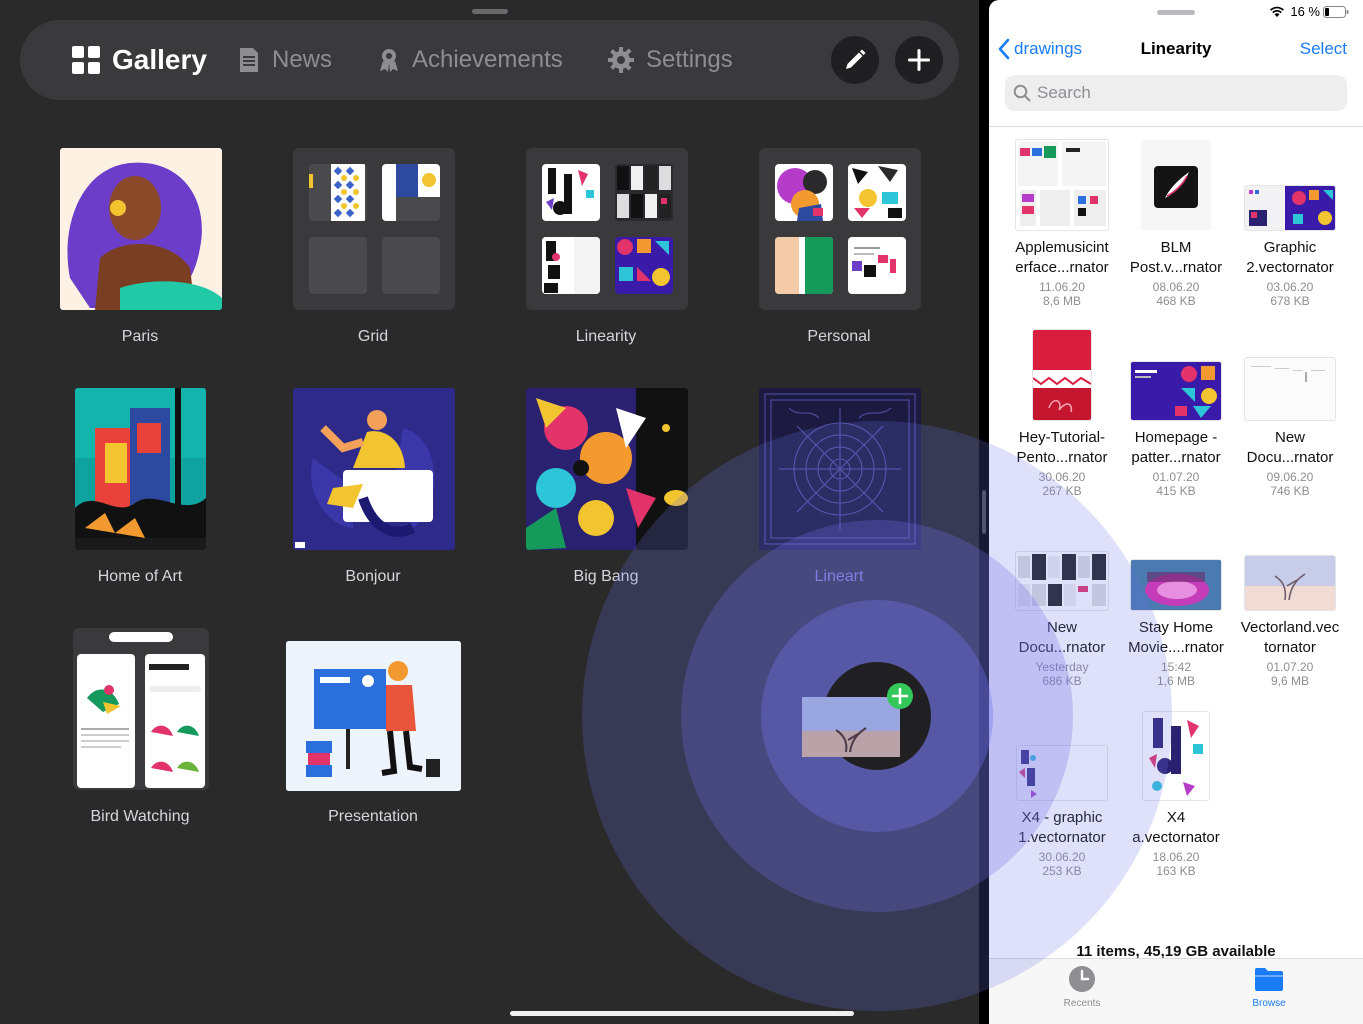 This screenshot has height=1024, width=1363. What do you see at coordinates (621, 60) in the screenshot?
I see `gear-icon` at bounding box center [621, 60].